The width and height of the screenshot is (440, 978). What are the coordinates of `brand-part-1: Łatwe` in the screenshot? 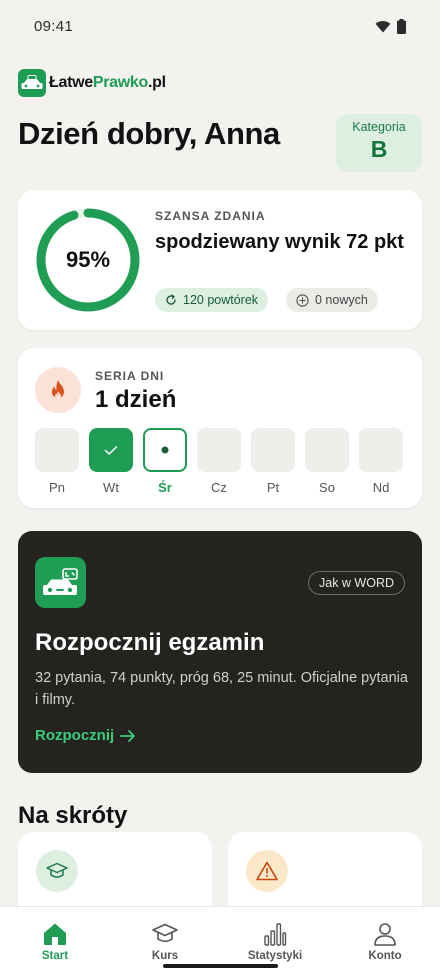 It's located at (71, 82).